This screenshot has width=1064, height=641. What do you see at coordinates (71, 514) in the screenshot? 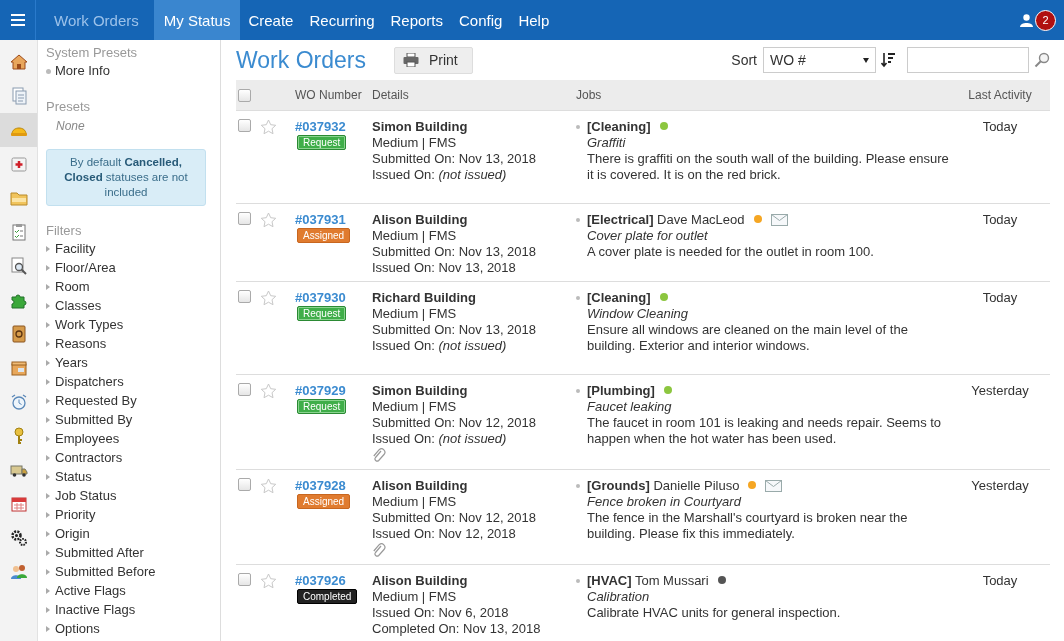
I see `filter-expander: Priority` at bounding box center [71, 514].